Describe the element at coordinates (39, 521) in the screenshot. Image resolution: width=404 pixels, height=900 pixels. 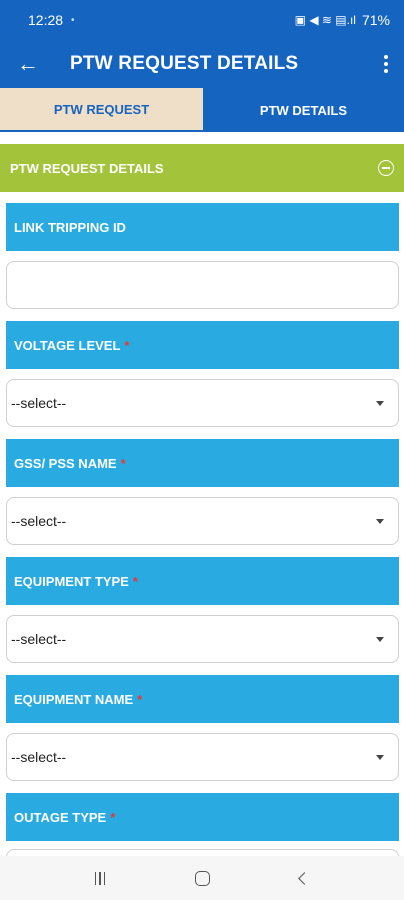
I see `gss-pss-name-selected: --select--` at that location.